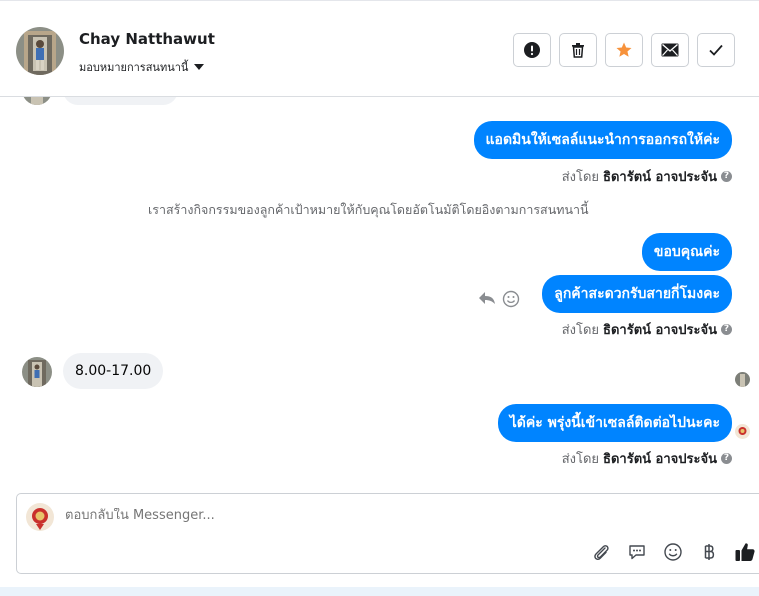  Describe the element at coordinates (614, 423) in the screenshot. I see `outgoing-message-bubble: ได้ค่ะ พรุ่งนี้เข้าเซลล์ติดต่อไปนะคะ` at that location.